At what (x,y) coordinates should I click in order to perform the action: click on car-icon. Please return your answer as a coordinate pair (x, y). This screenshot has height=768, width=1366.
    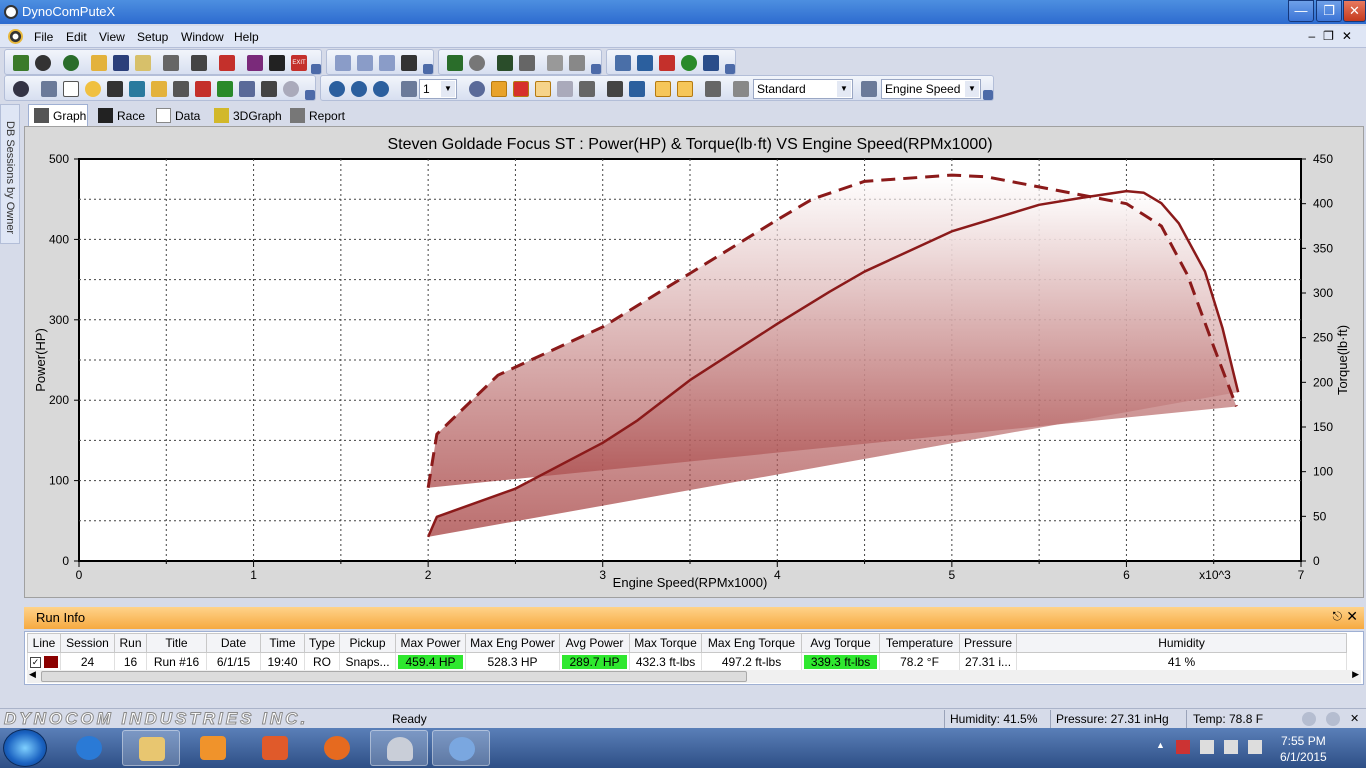
    Looking at the image, I should click on (667, 63).